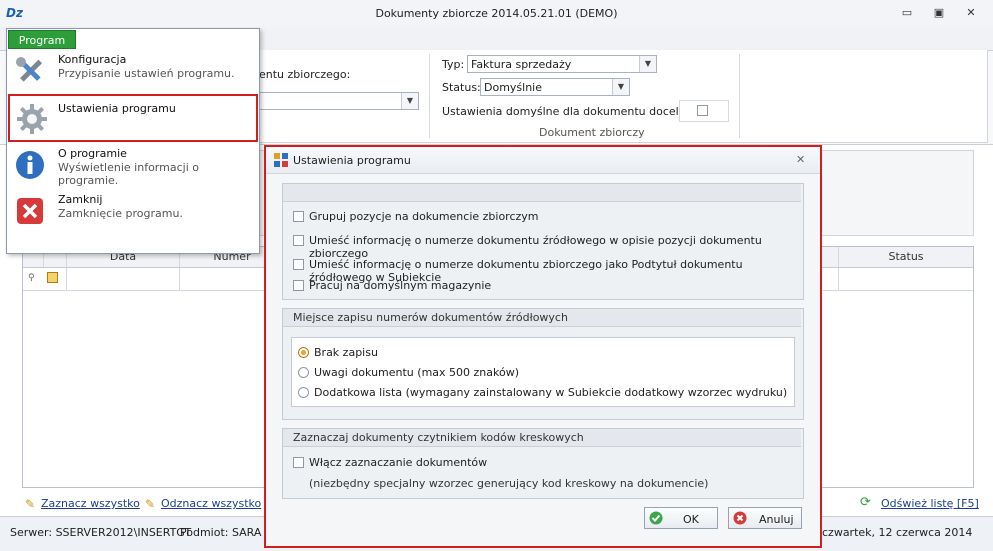 This screenshot has width=993, height=551. Describe the element at coordinates (303, 372) in the screenshot. I see `radio-uwagi` at that location.